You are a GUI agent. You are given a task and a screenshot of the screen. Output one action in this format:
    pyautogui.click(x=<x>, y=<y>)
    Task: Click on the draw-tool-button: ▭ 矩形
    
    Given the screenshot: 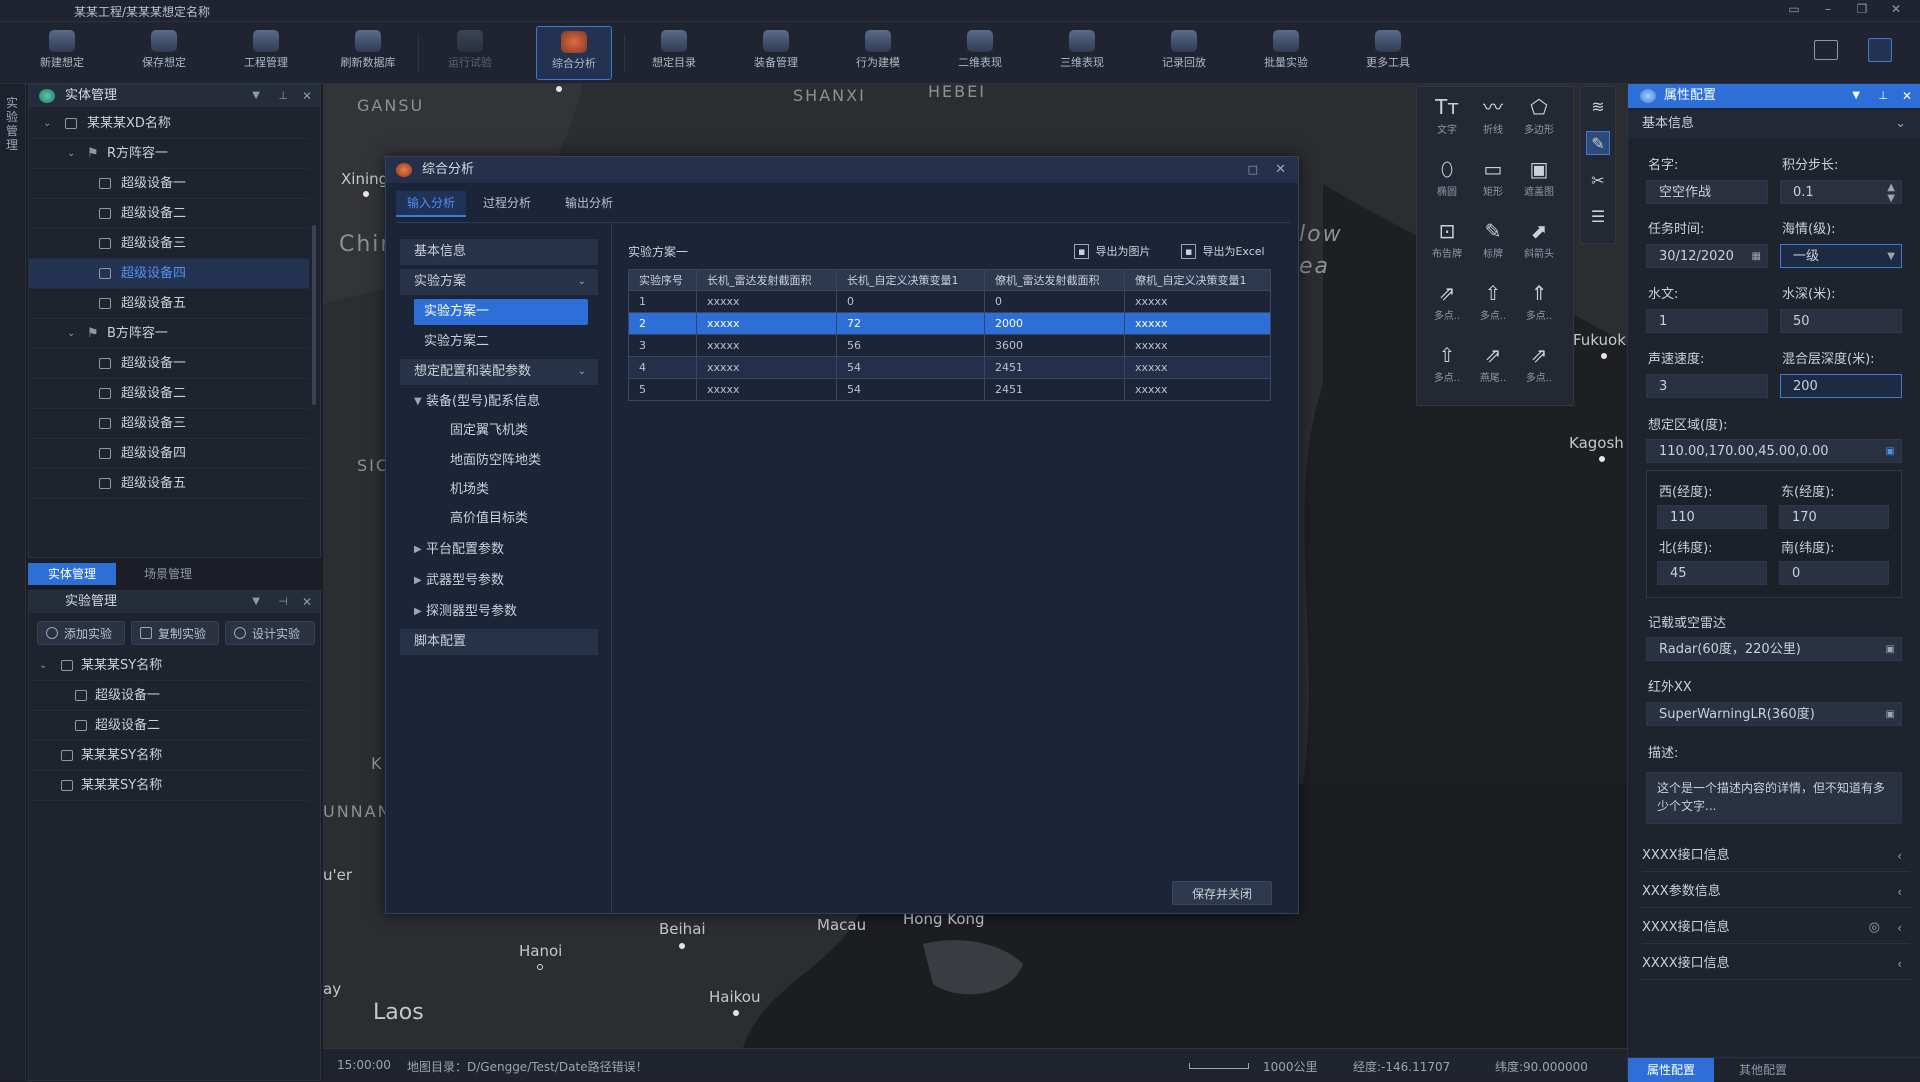 What is the action you would take?
    pyautogui.click(x=1493, y=182)
    